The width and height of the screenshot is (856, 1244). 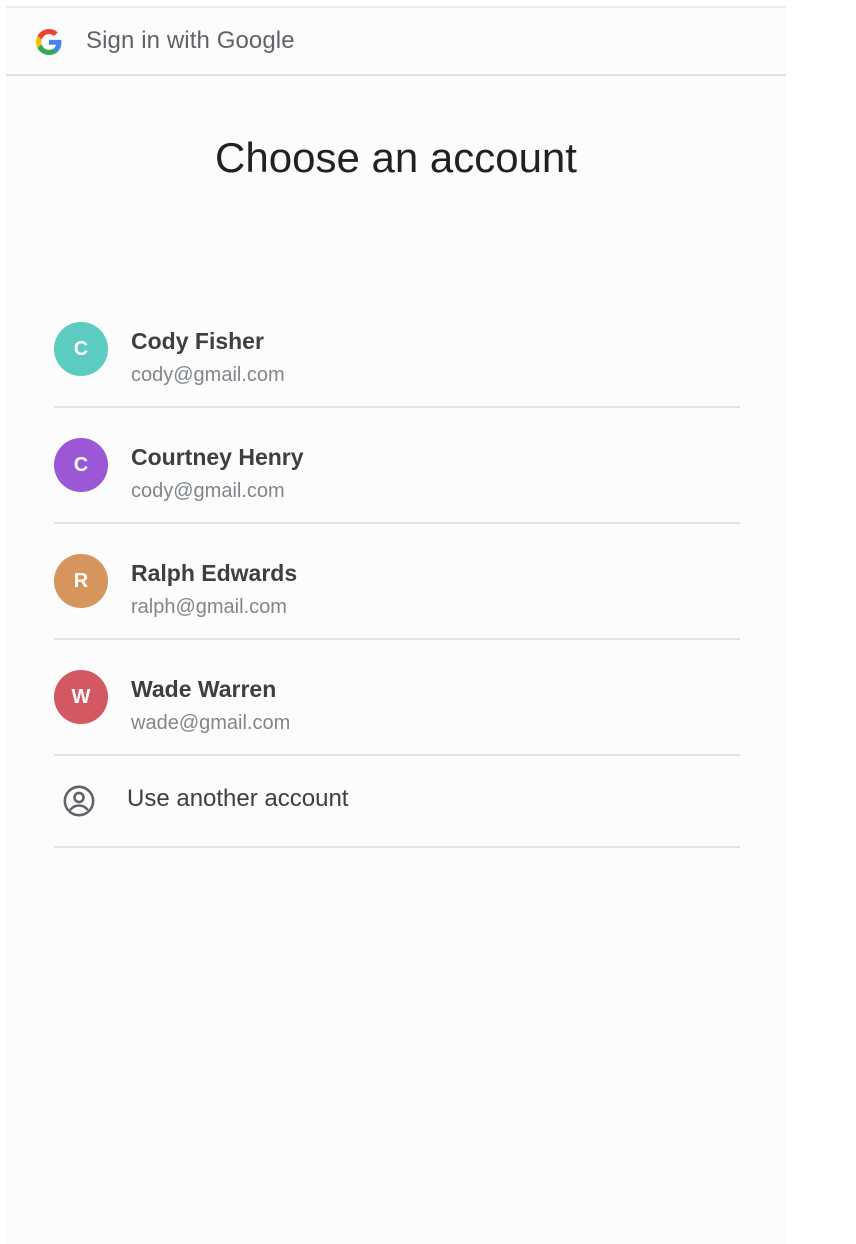 I want to click on avatar-initial: W, so click(x=81, y=696).